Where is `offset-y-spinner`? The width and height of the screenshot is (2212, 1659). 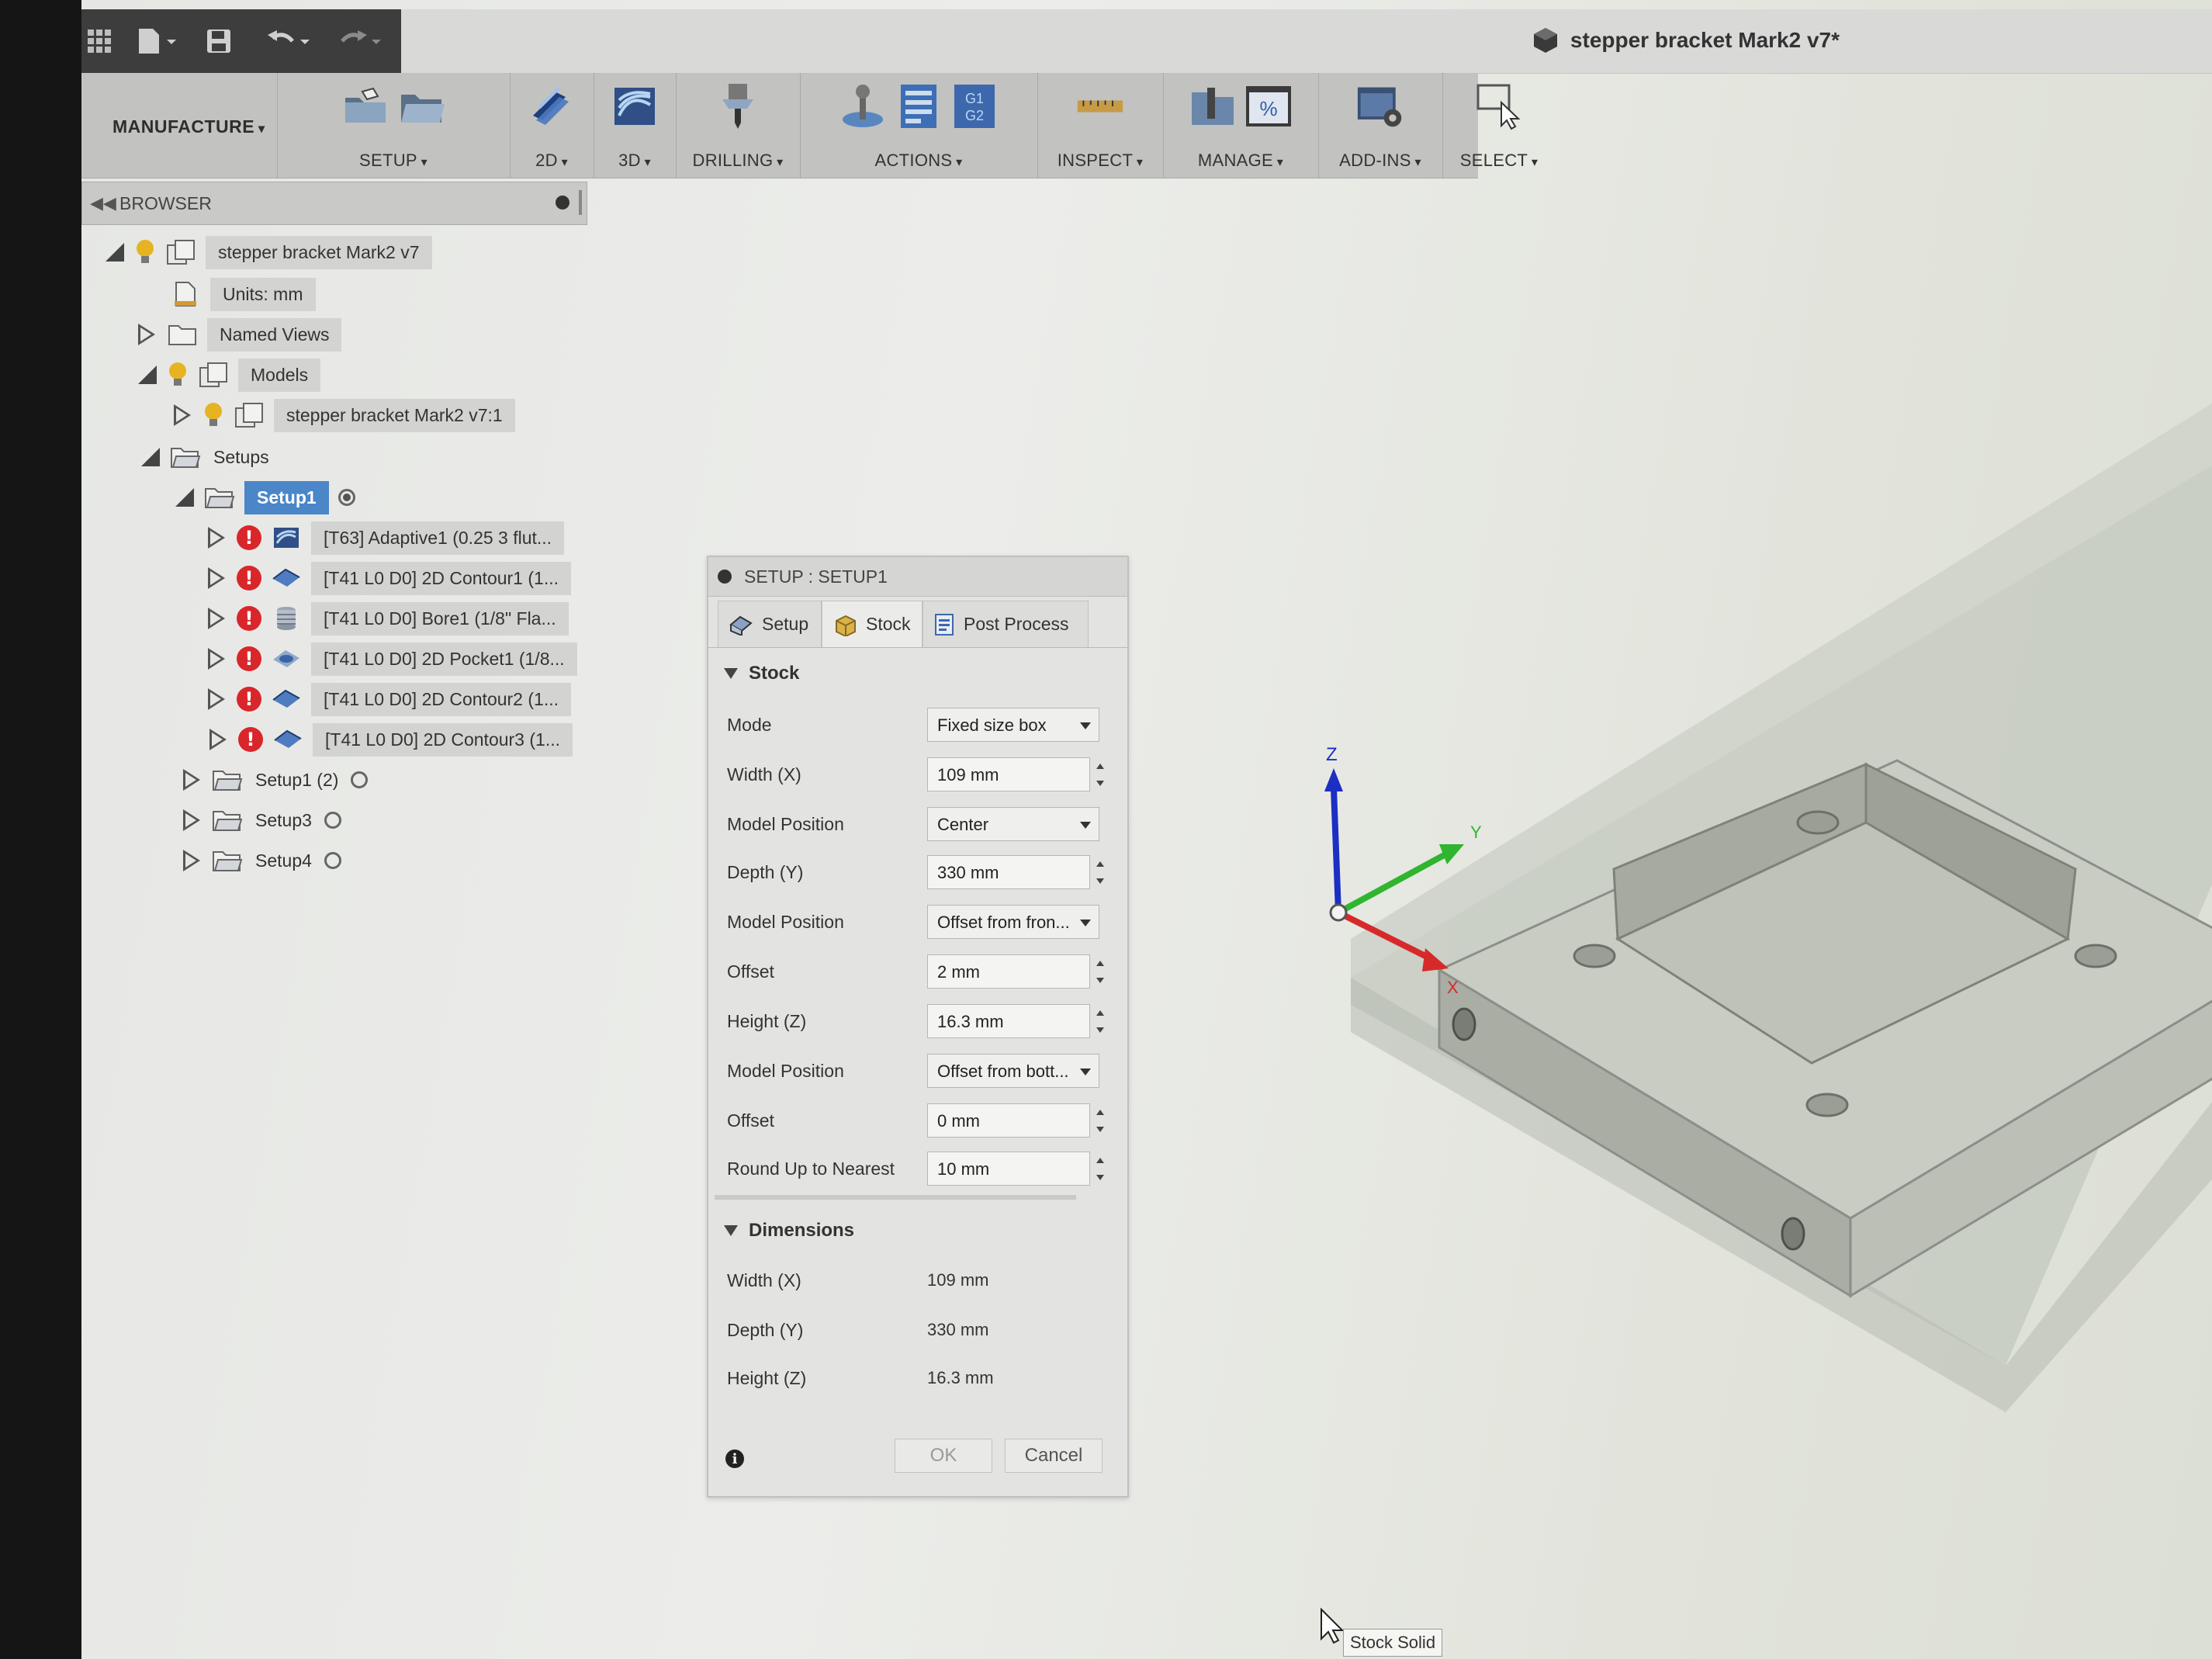 offset-y-spinner is located at coordinates (1100, 972).